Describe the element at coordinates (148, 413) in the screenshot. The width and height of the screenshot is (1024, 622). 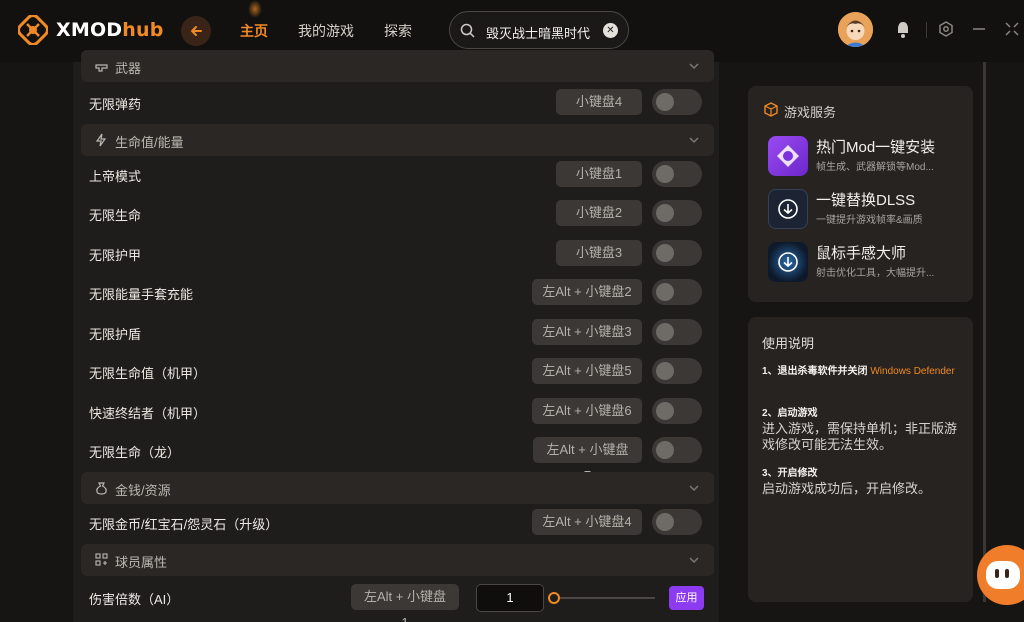
I see `cheat-label: 快速终结者（机甲）` at that location.